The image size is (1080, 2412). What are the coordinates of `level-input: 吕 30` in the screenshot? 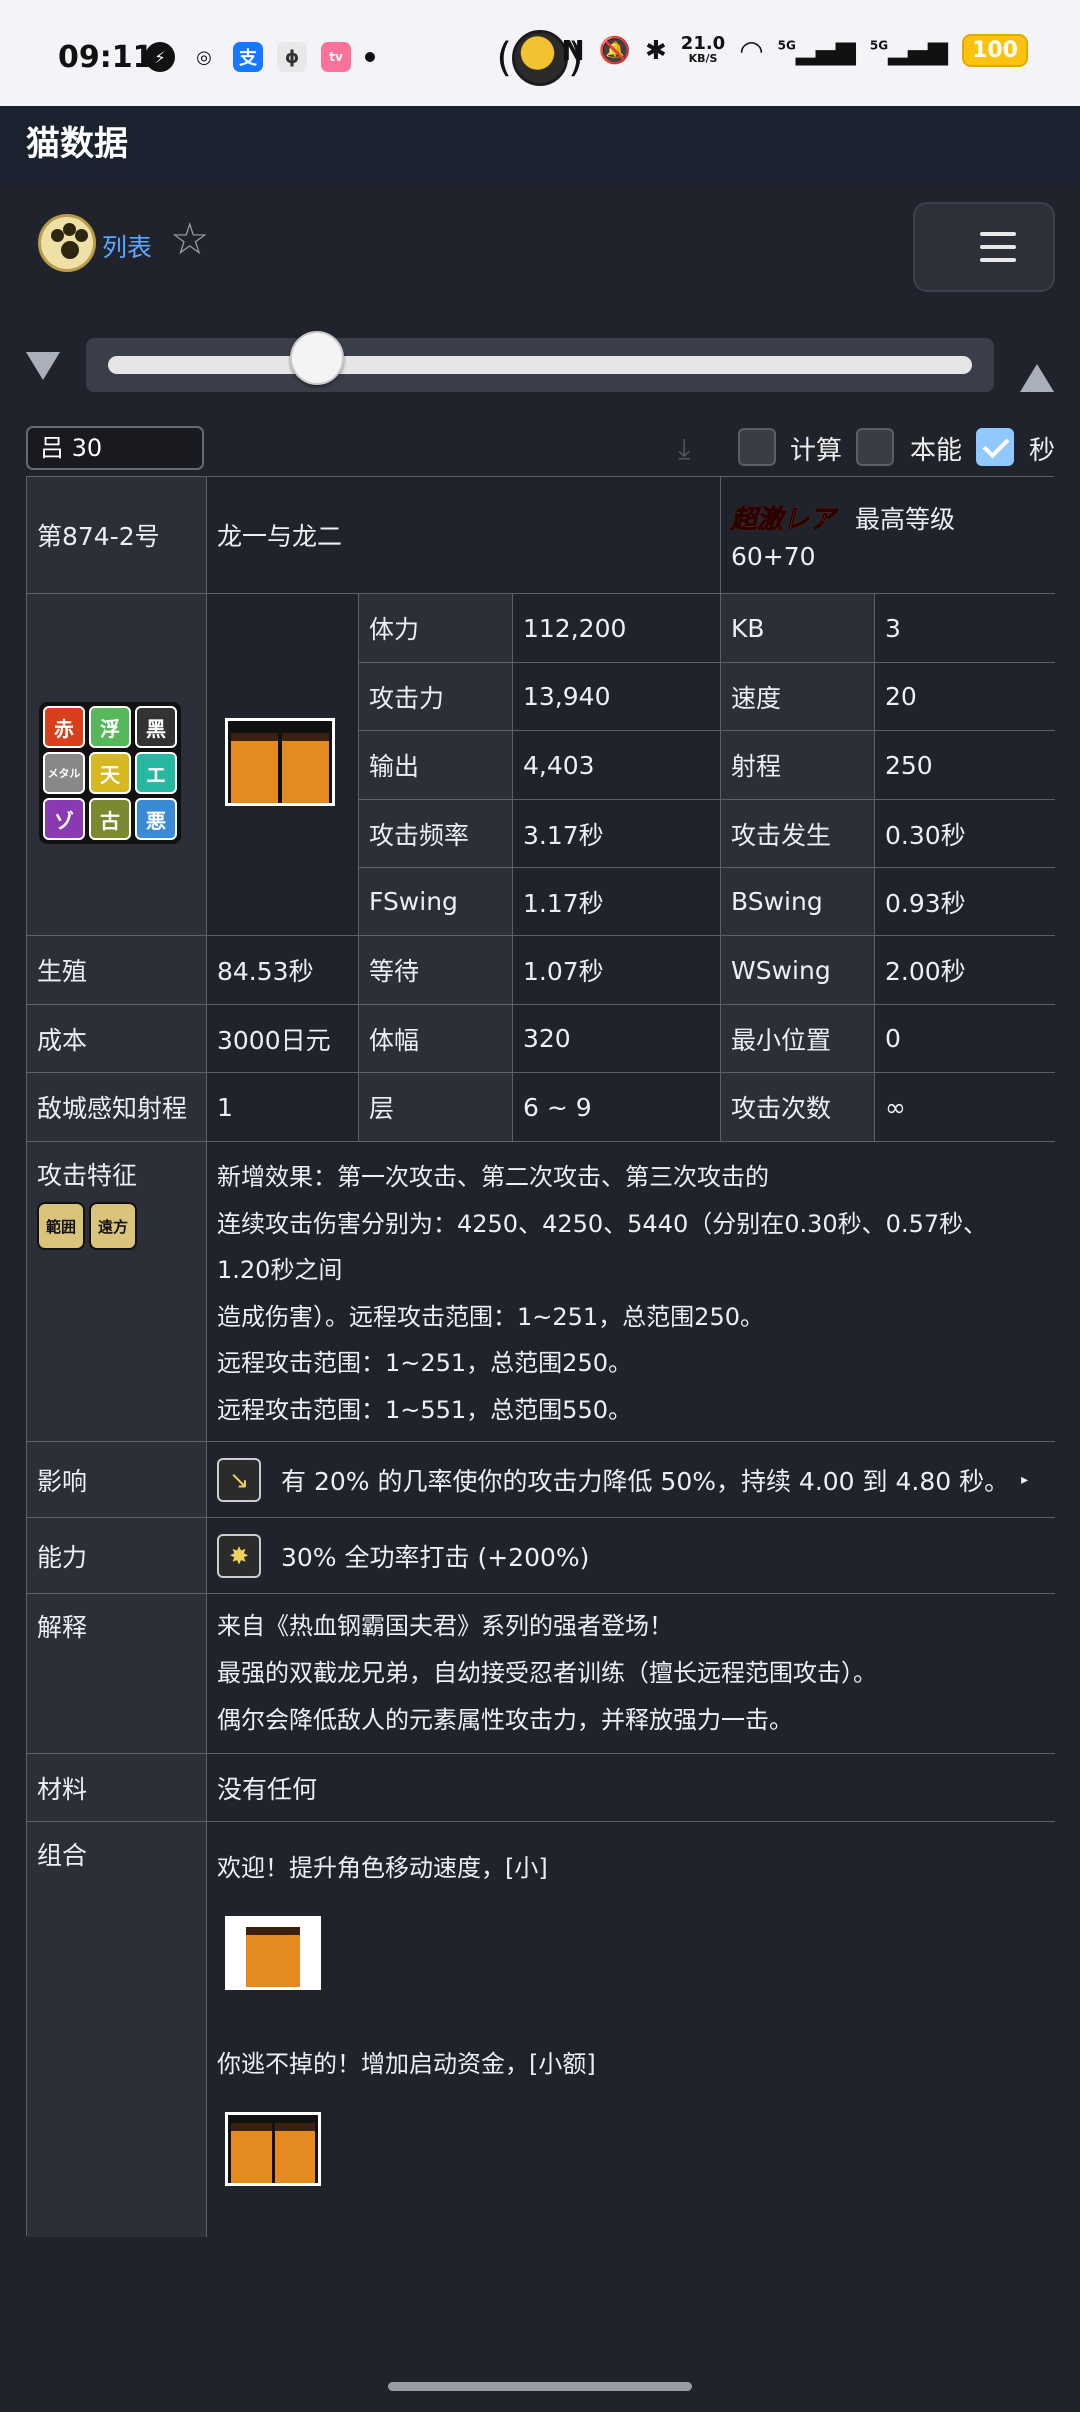 It's located at (115, 448).